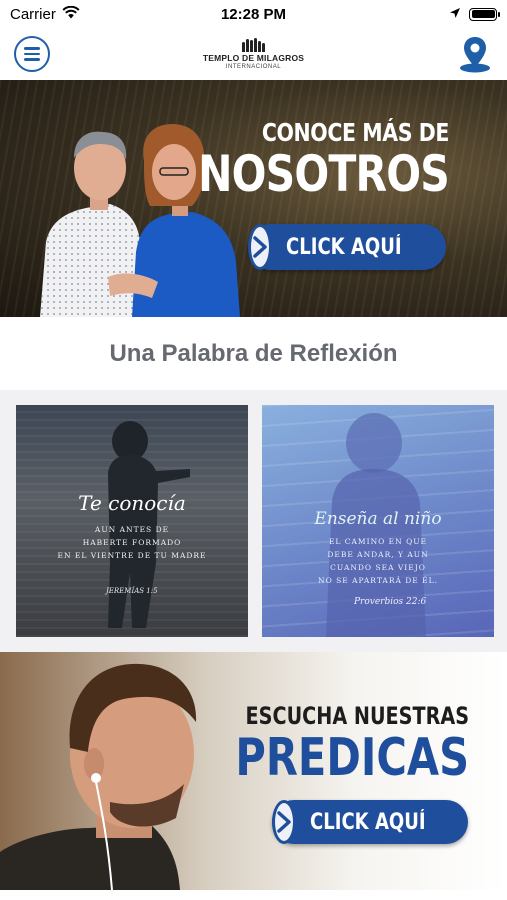 The height and width of the screenshot is (900, 507). I want to click on location-pin-icon, so click(475, 54).